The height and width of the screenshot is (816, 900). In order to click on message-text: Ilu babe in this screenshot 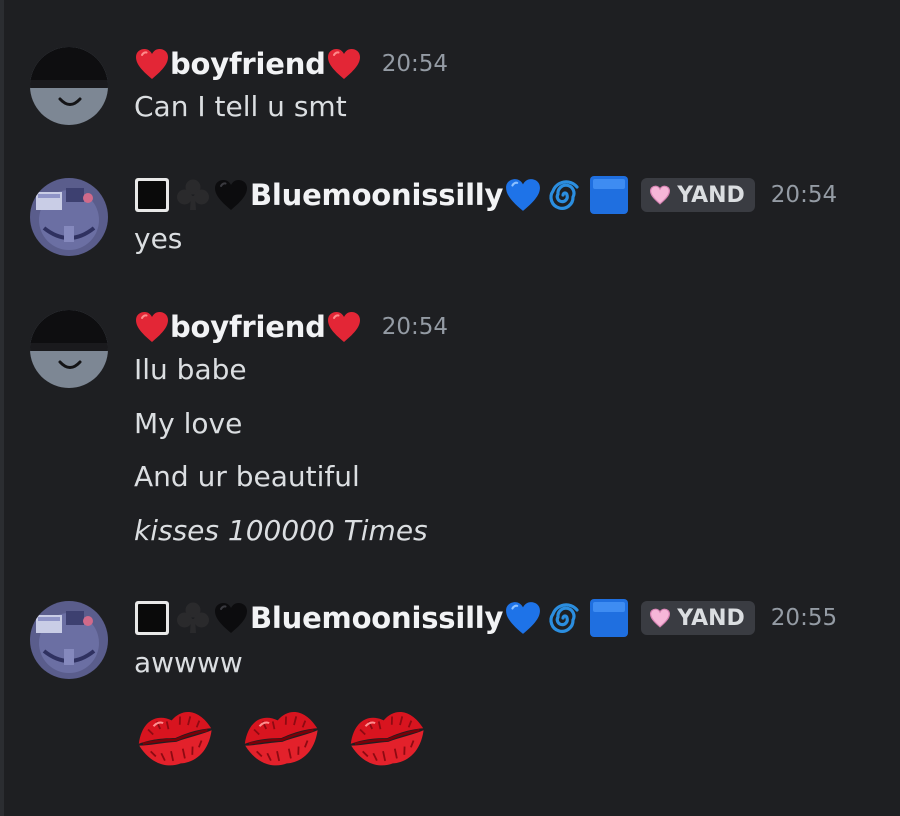, I will do `click(190, 369)`.